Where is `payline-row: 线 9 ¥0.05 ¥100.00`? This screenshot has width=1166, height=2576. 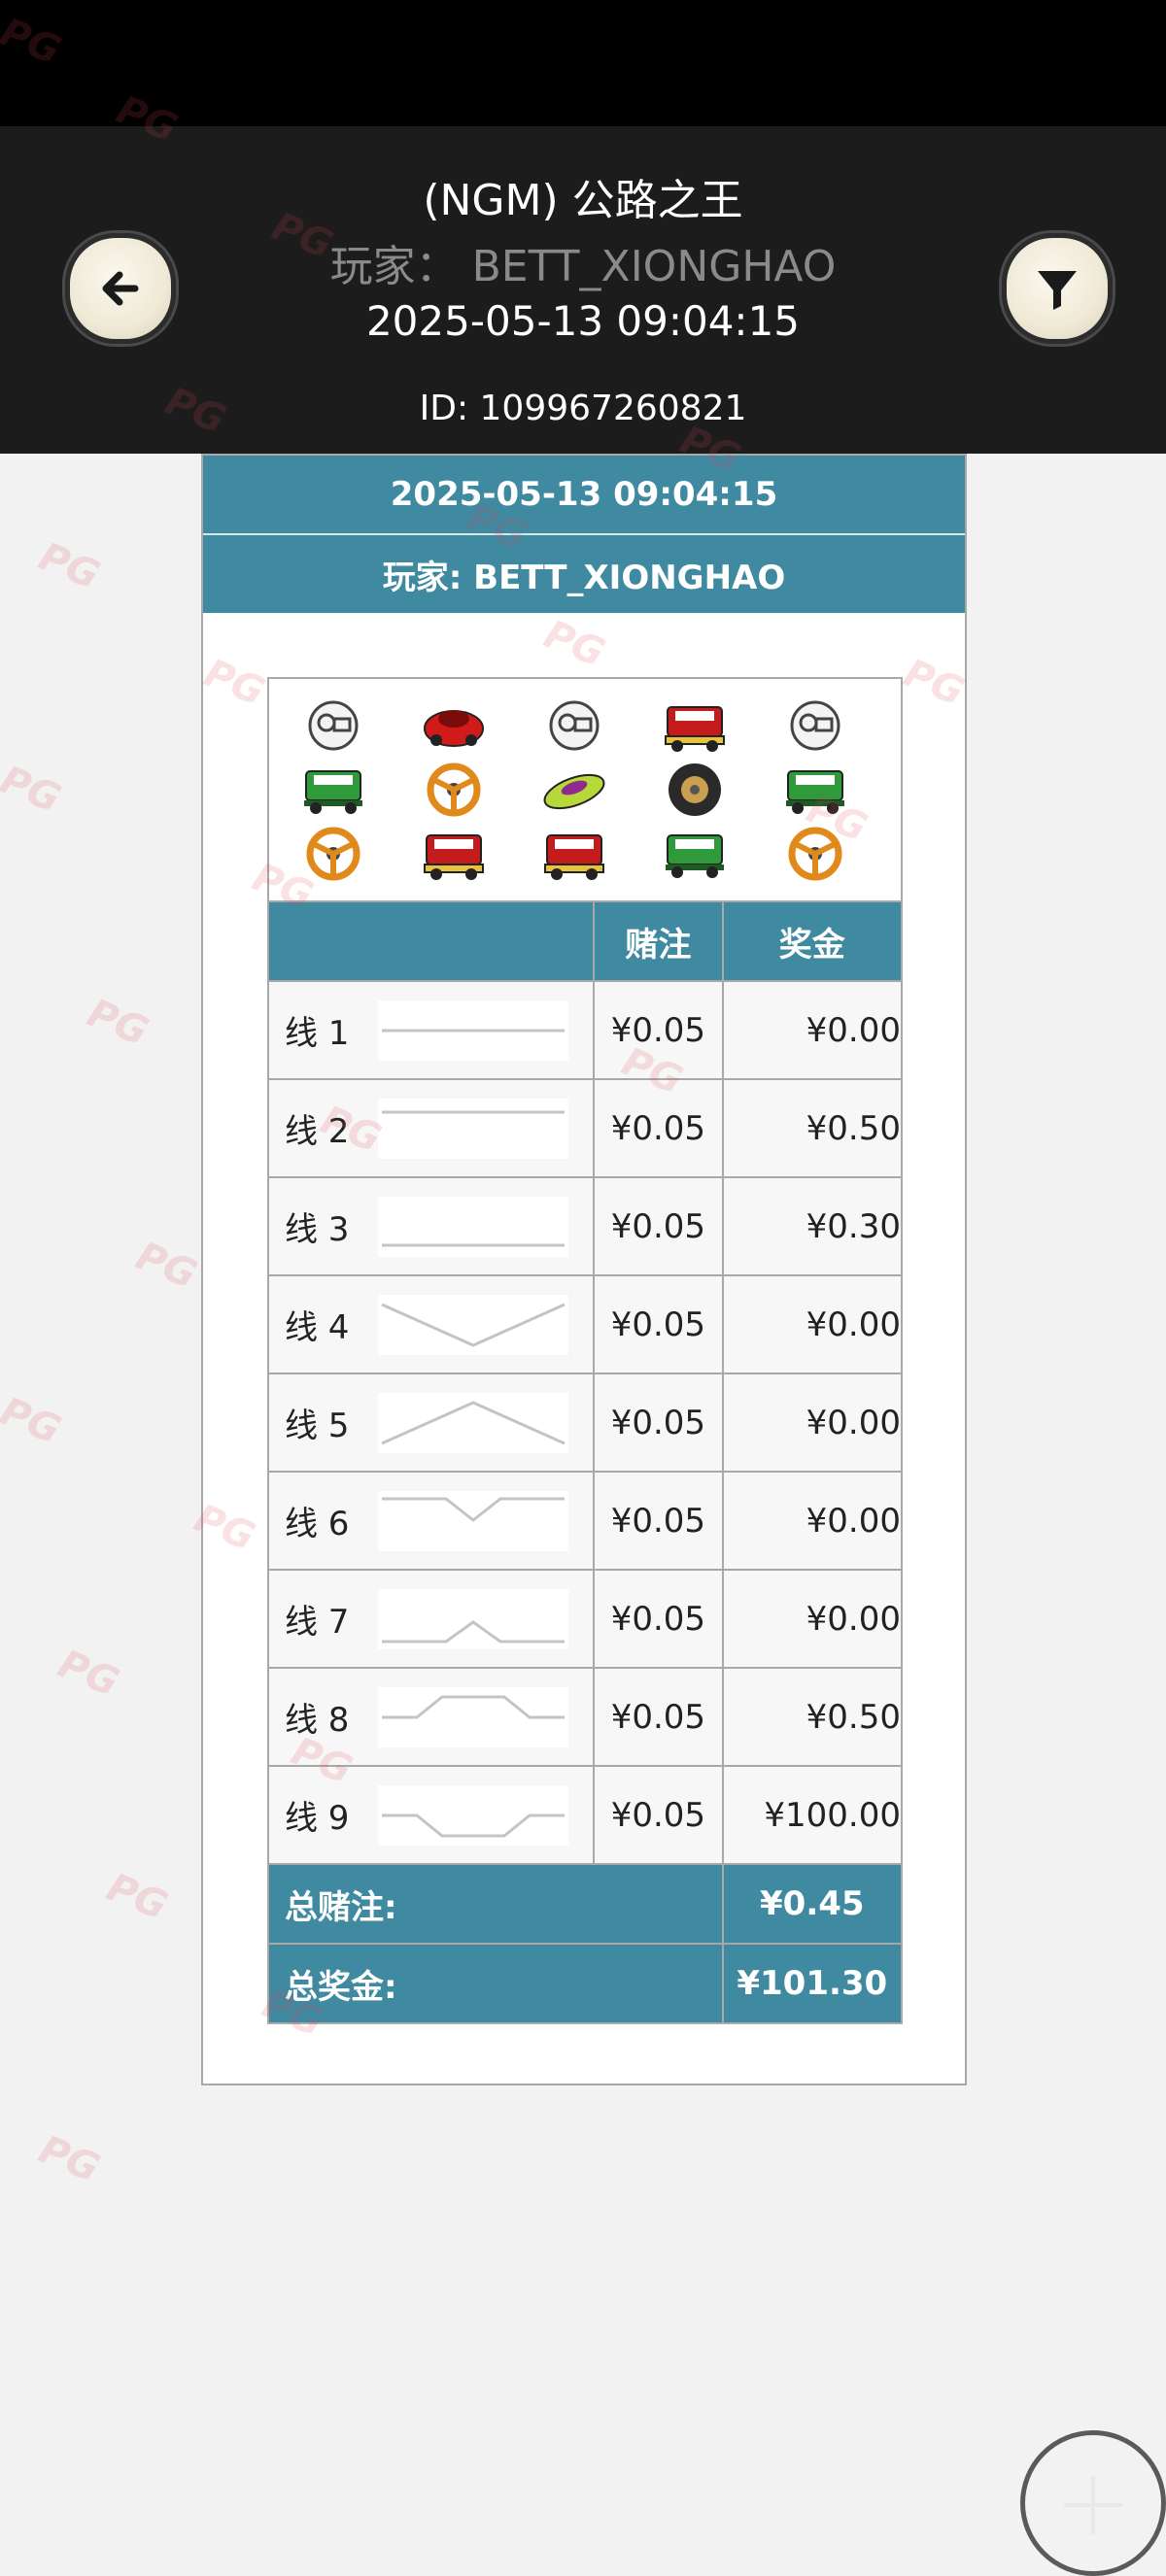 payline-row: 线 9 ¥0.05 ¥100.00 is located at coordinates (585, 1815).